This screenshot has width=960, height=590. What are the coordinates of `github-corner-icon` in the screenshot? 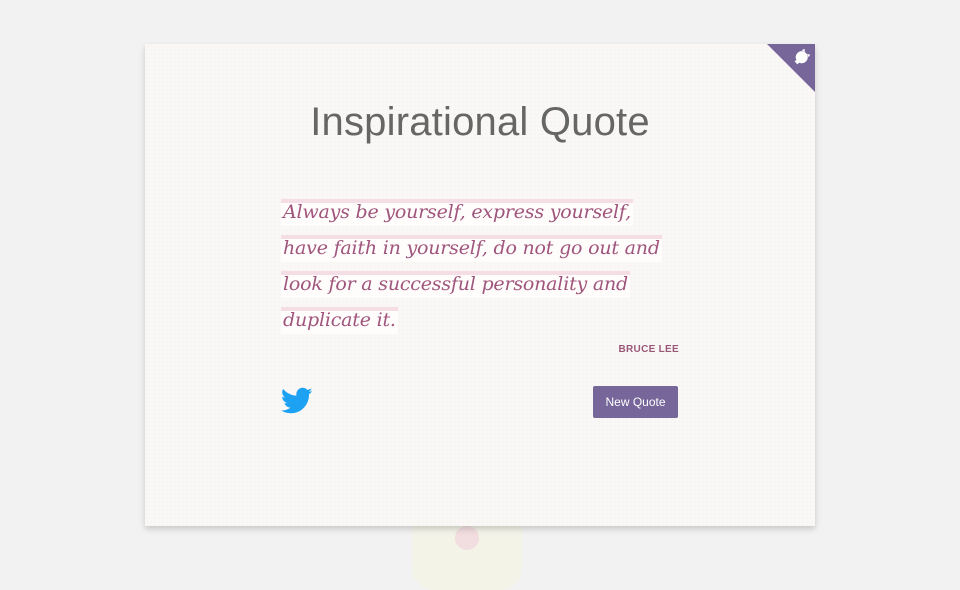 It's located at (791, 68).